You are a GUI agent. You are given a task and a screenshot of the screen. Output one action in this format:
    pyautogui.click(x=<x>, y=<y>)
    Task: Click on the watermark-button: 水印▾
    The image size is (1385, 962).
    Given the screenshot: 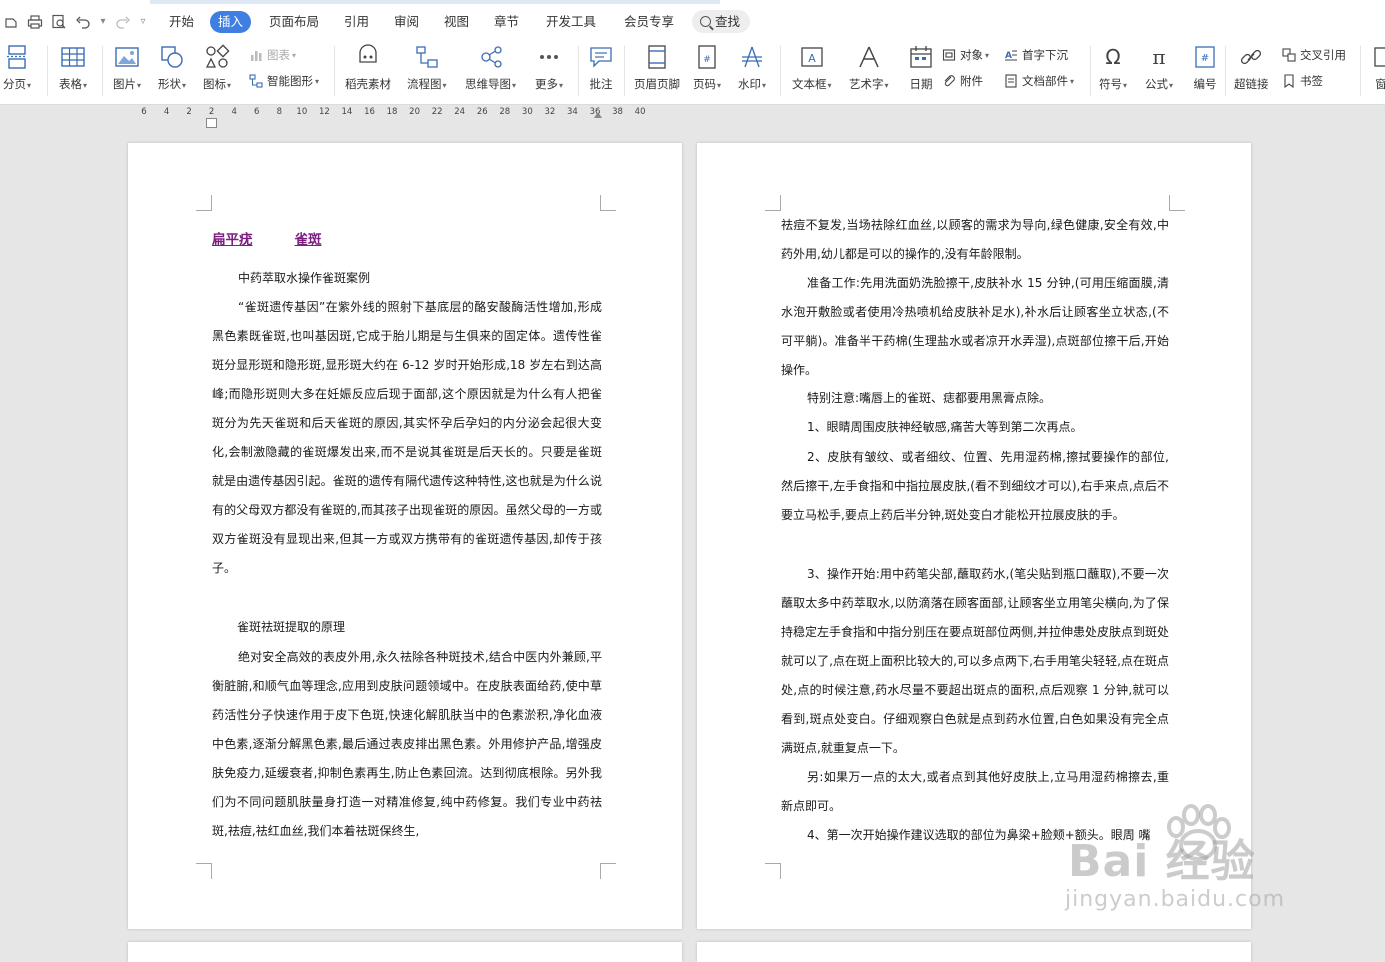 What is the action you would take?
    pyautogui.click(x=752, y=67)
    